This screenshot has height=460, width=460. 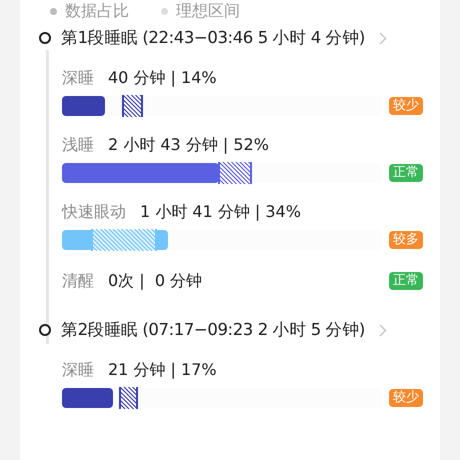 What do you see at coordinates (94, 212) in the screenshot?
I see `stage-name: 快速眼动` at bounding box center [94, 212].